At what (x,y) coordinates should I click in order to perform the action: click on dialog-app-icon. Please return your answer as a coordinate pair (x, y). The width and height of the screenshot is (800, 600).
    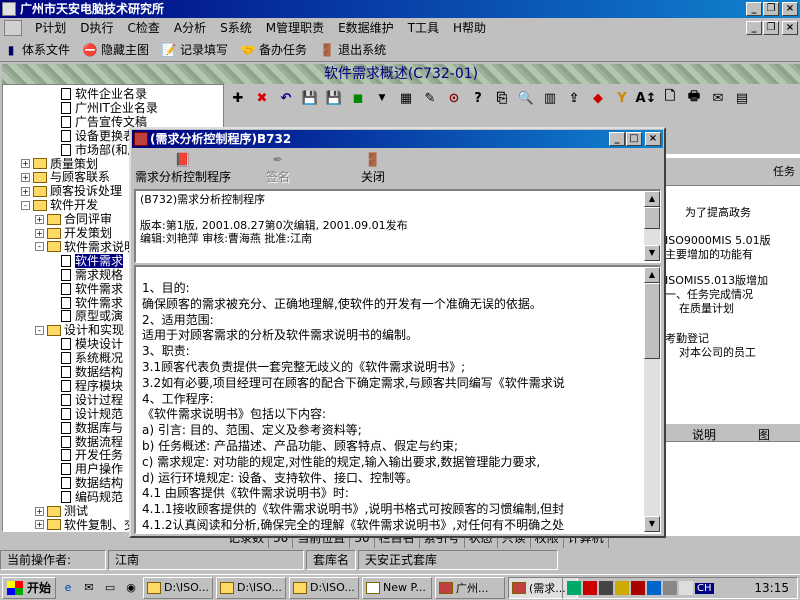
    Looking at the image, I should click on (141, 139).